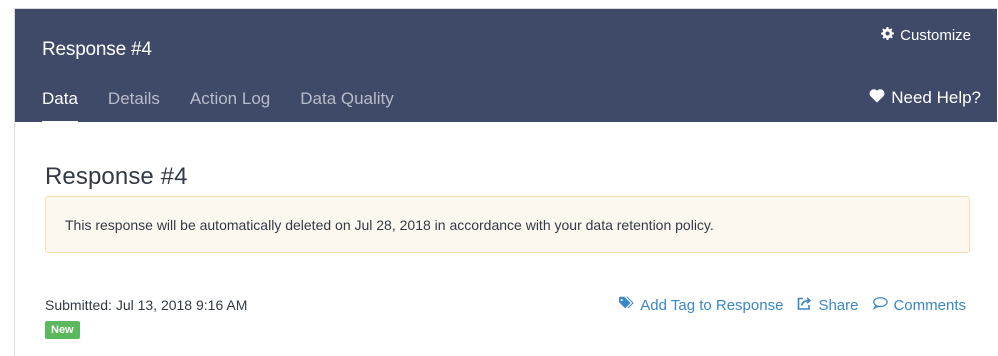 The image size is (998, 356). What do you see at coordinates (97, 49) in the screenshot?
I see `header-title: Response #4` at bounding box center [97, 49].